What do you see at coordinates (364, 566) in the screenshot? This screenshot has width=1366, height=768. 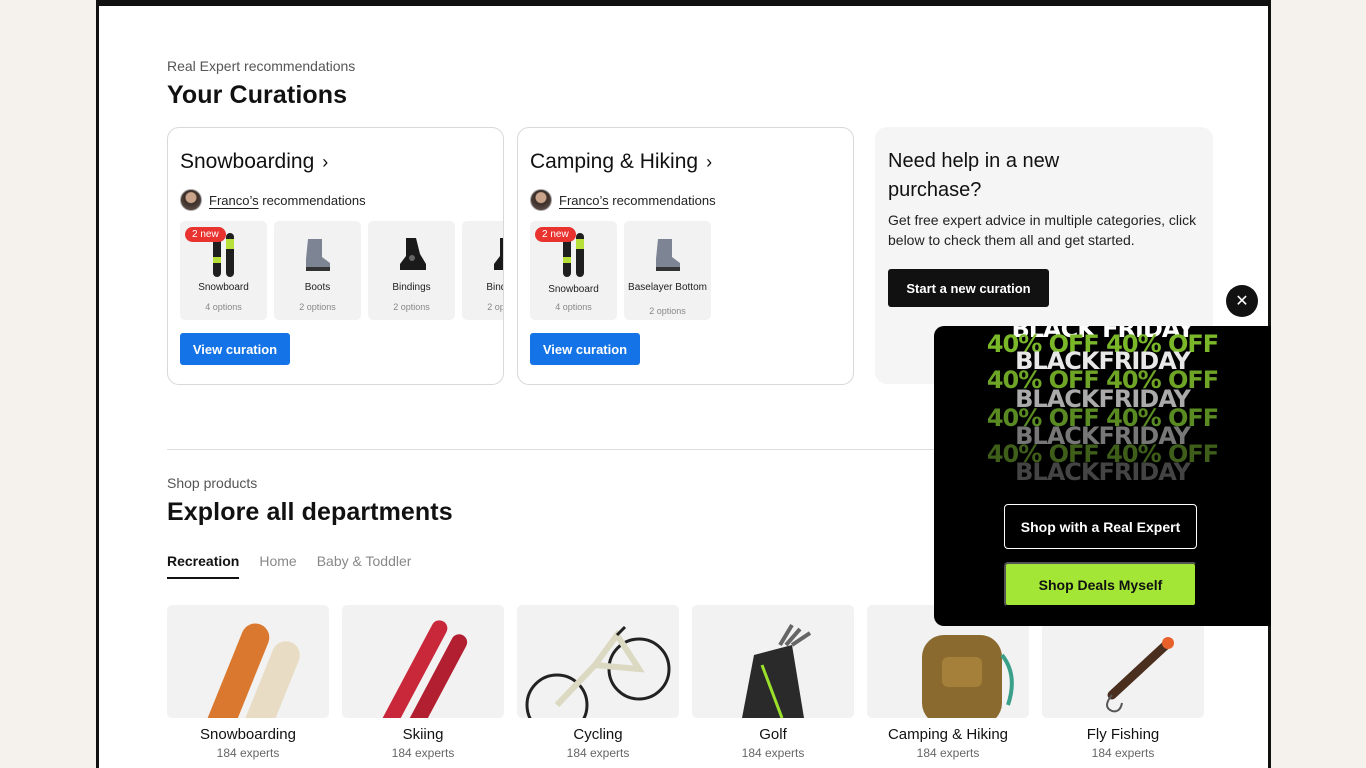 I see `tab-baby-toddler: Baby & Toddler` at bounding box center [364, 566].